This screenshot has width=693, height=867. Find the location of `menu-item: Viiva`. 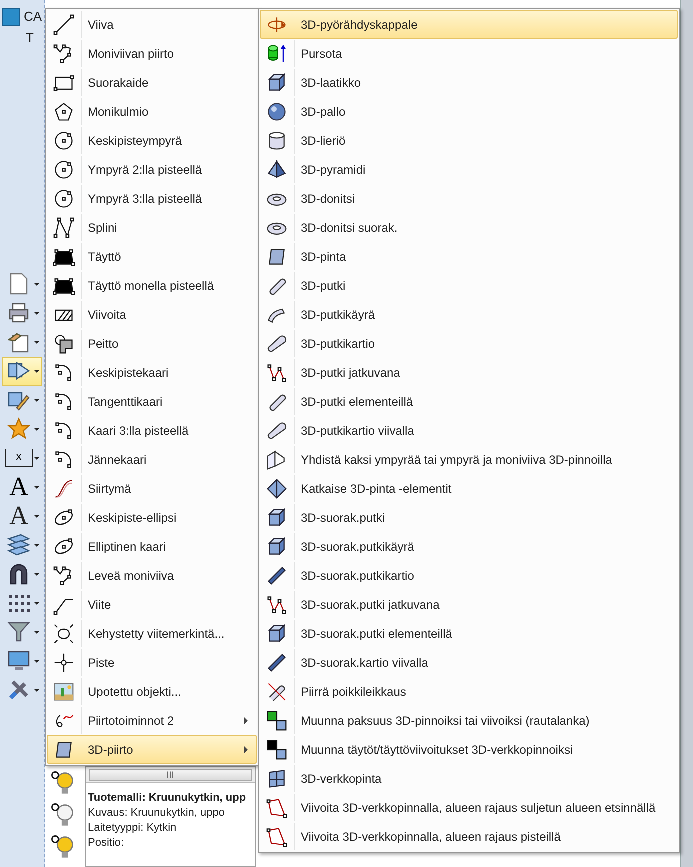

menu-item: Viiva is located at coordinates (152, 24).